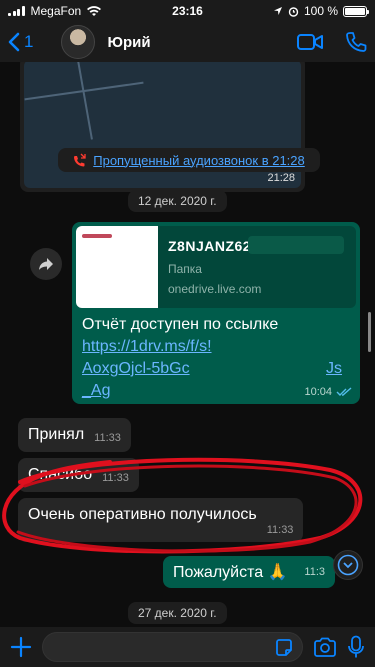 Image resolution: width=375 pixels, height=667 pixels. What do you see at coordinates (29, 41) in the screenshot?
I see `unread-count: 1` at bounding box center [29, 41].